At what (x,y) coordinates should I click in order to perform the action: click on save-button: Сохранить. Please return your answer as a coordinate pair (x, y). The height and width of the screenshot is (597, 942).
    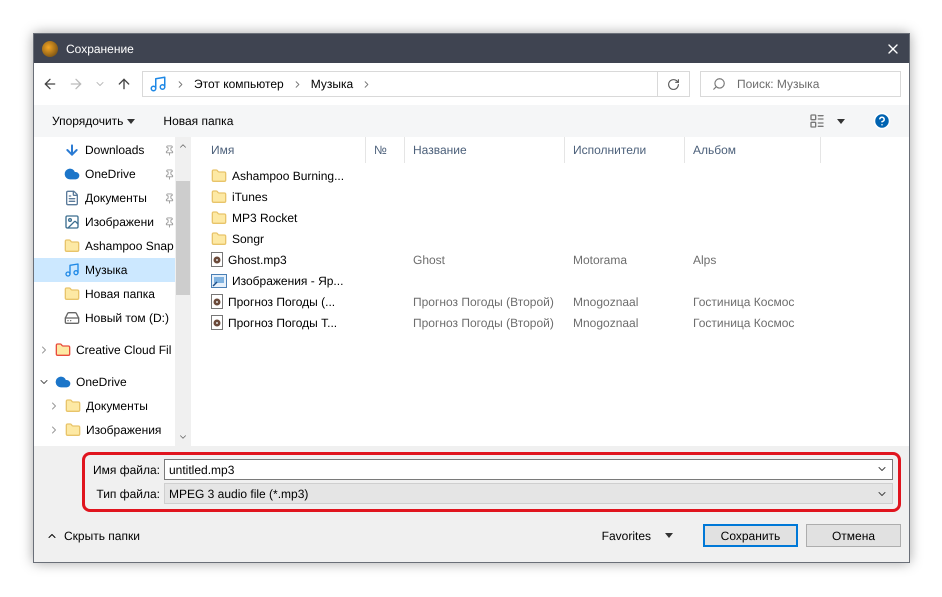
    Looking at the image, I should click on (750, 535).